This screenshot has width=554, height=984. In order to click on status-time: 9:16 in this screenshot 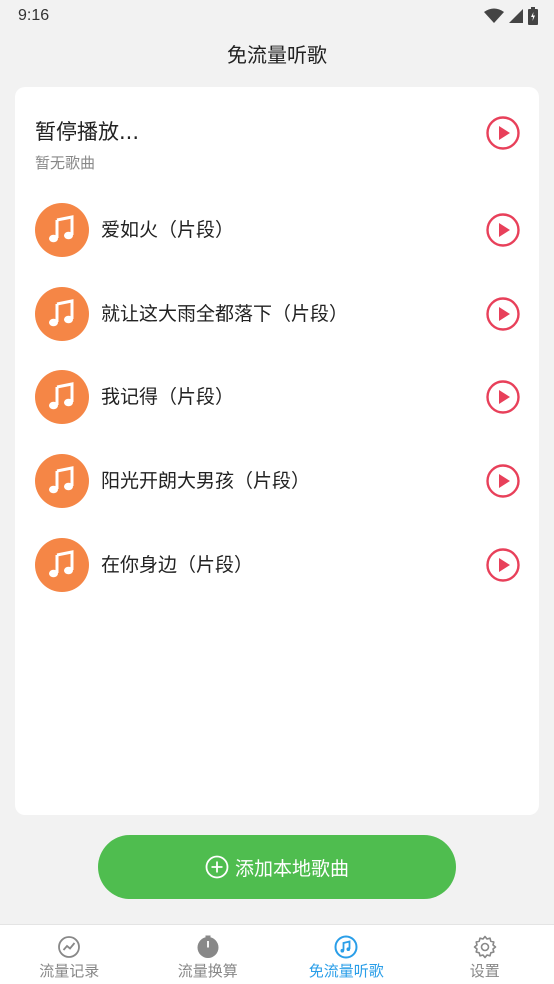, I will do `click(34, 15)`.